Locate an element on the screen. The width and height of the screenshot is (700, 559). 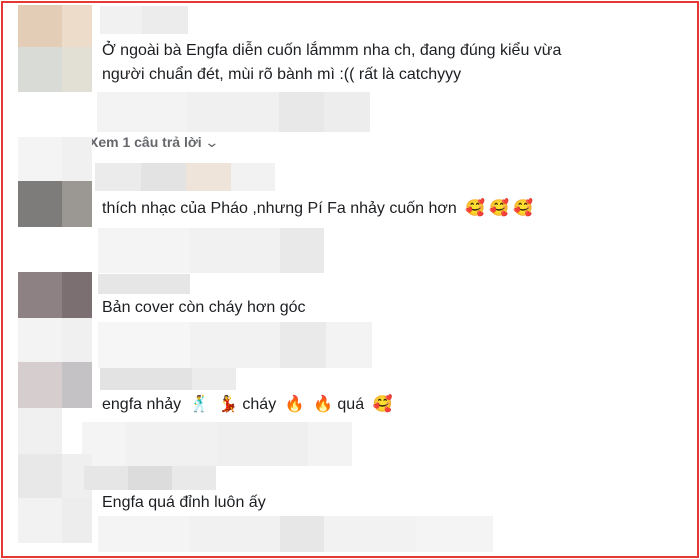
comment-text: Engfa quá đỉnh luôn ấy is located at coordinates (184, 502).